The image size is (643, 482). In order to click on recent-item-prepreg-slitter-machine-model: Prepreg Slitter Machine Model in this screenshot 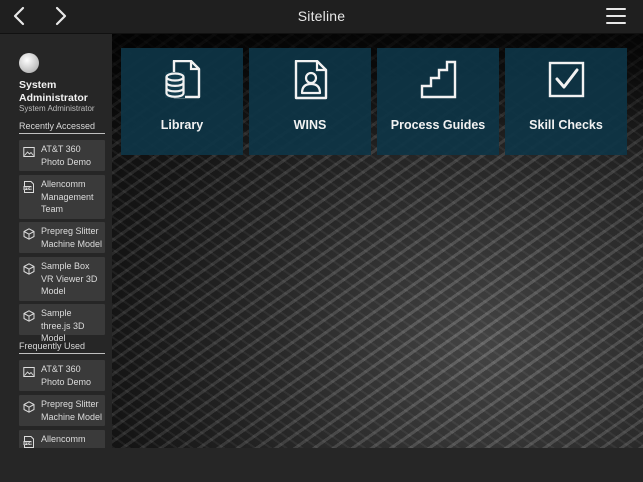, I will do `click(62, 237)`.